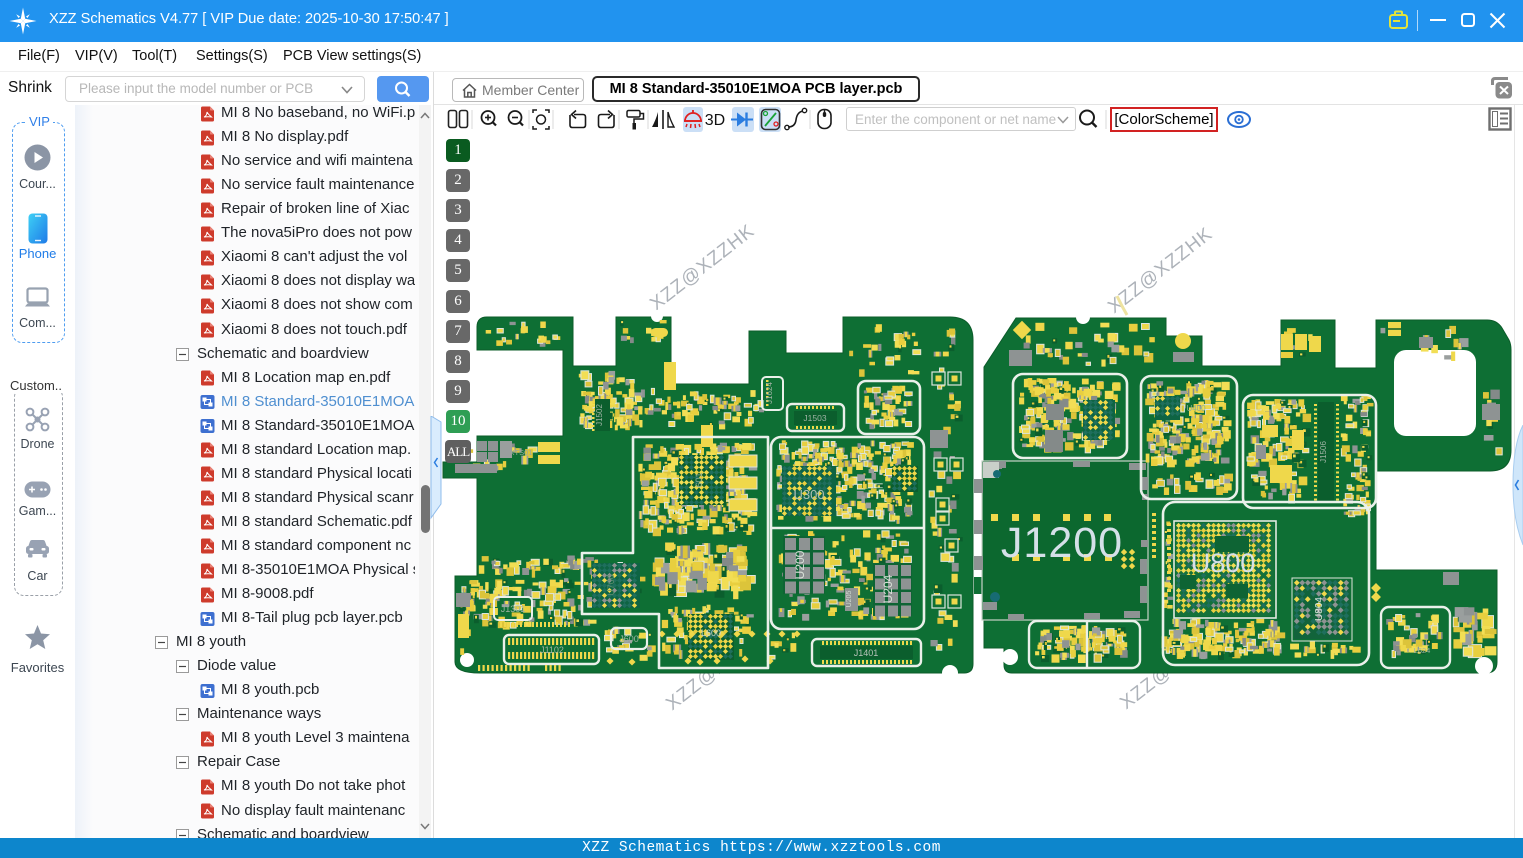 Image resolution: width=1523 pixels, height=858 pixels. Describe the element at coordinates (814, 418) in the screenshot. I see `svg-text: J1503` at that location.